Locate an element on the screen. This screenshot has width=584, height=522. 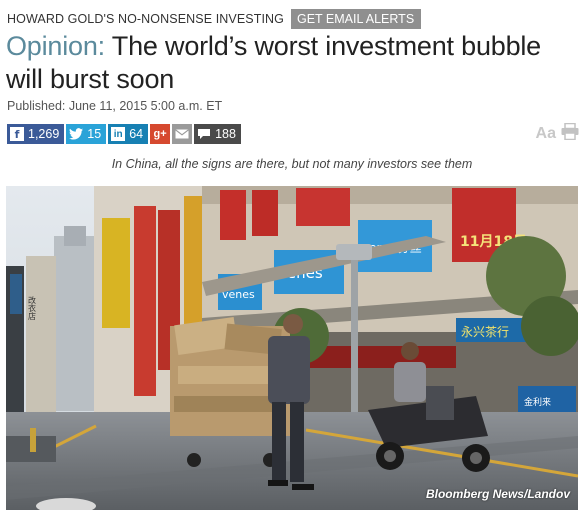
published-dateline: Published: June 11, 2015 5:00 a.m. ET is located at coordinates (115, 106).